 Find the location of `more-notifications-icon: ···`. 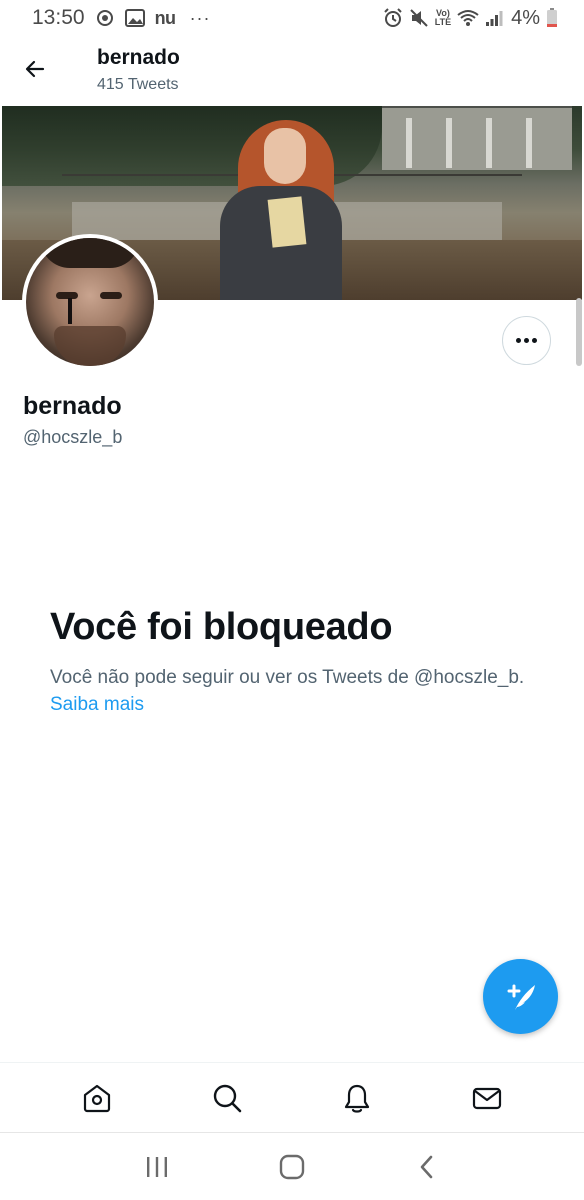

more-notifications-icon: ··· is located at coordinates (200, 17).